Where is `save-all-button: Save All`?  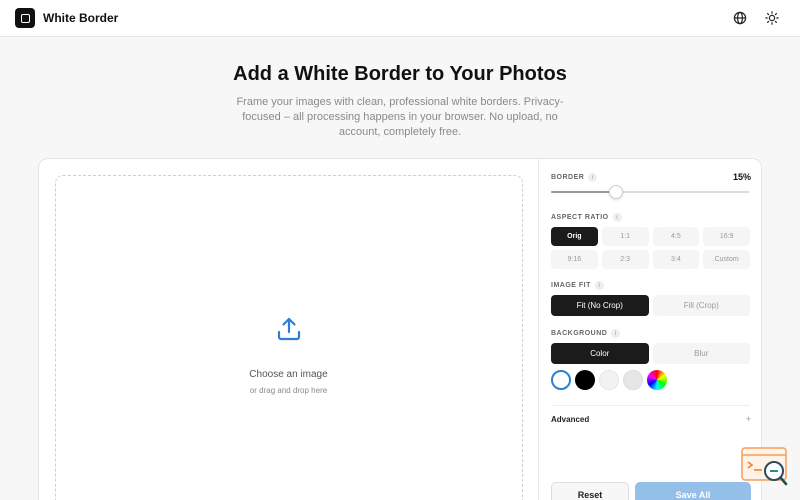 save-all-button: Save All is located at coordinates (693, 491).